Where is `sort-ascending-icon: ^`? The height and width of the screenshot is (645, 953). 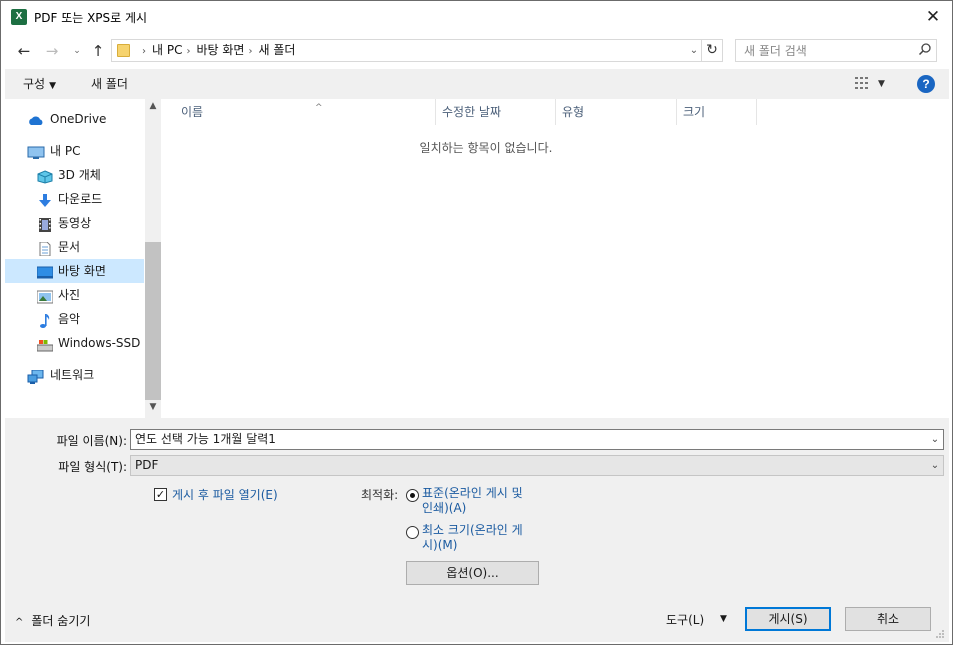
sort-ascending-icon: ^ is located at coordinates (319, 108).